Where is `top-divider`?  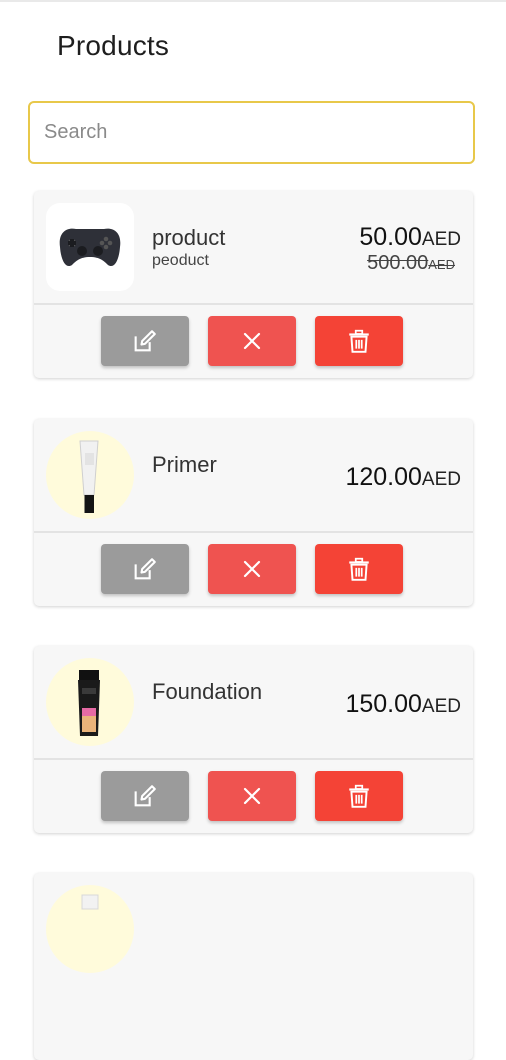
top-divider is located at coordinates (253, 1).